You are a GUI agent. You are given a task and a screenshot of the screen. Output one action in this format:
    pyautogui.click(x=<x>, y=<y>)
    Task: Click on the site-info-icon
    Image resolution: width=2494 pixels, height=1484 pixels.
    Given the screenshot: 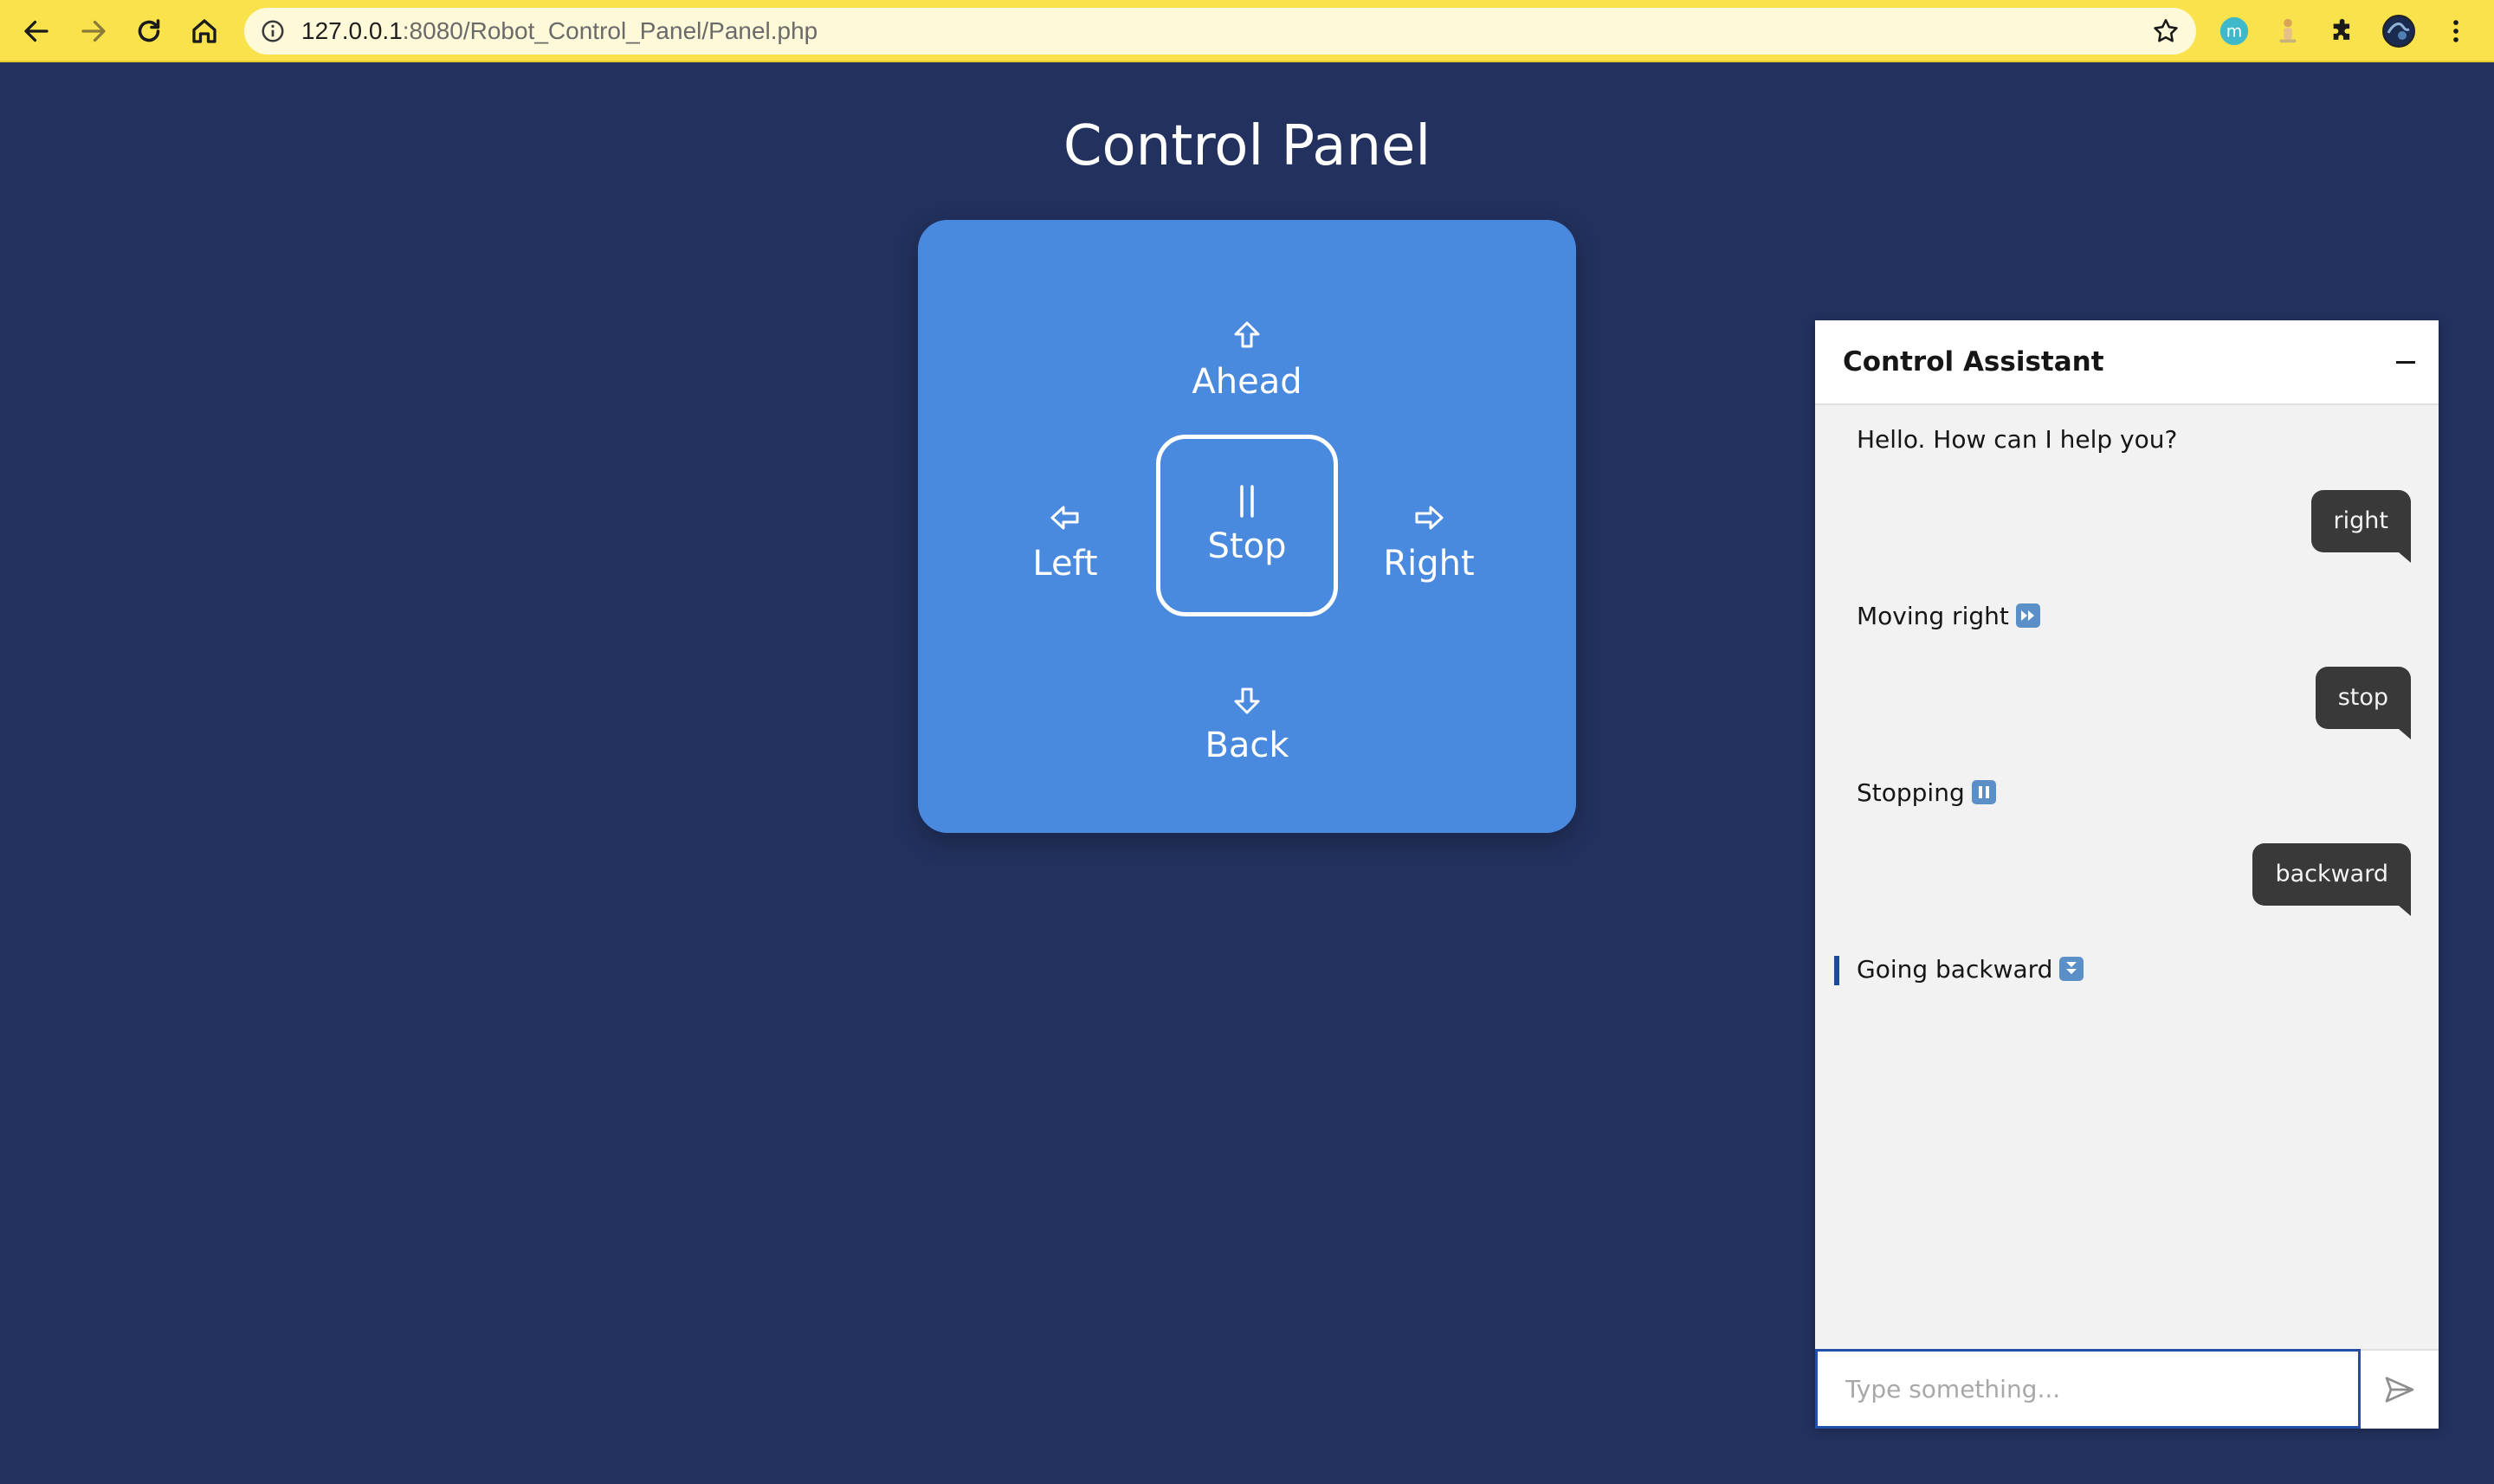 What is the action you would take?
    pyautogui.click(x=273, y=31)
    